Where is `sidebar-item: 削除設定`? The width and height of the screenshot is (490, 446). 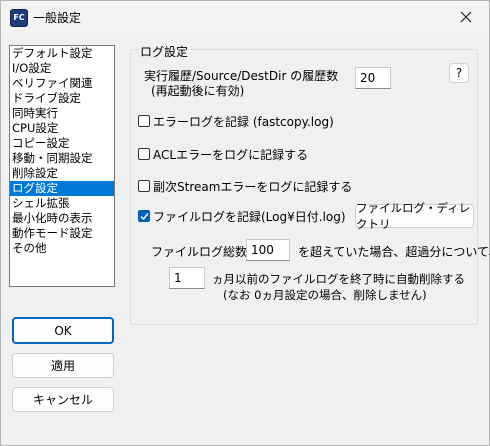 sidebar-item: 削除設定 is located at coordinates (62, 173).